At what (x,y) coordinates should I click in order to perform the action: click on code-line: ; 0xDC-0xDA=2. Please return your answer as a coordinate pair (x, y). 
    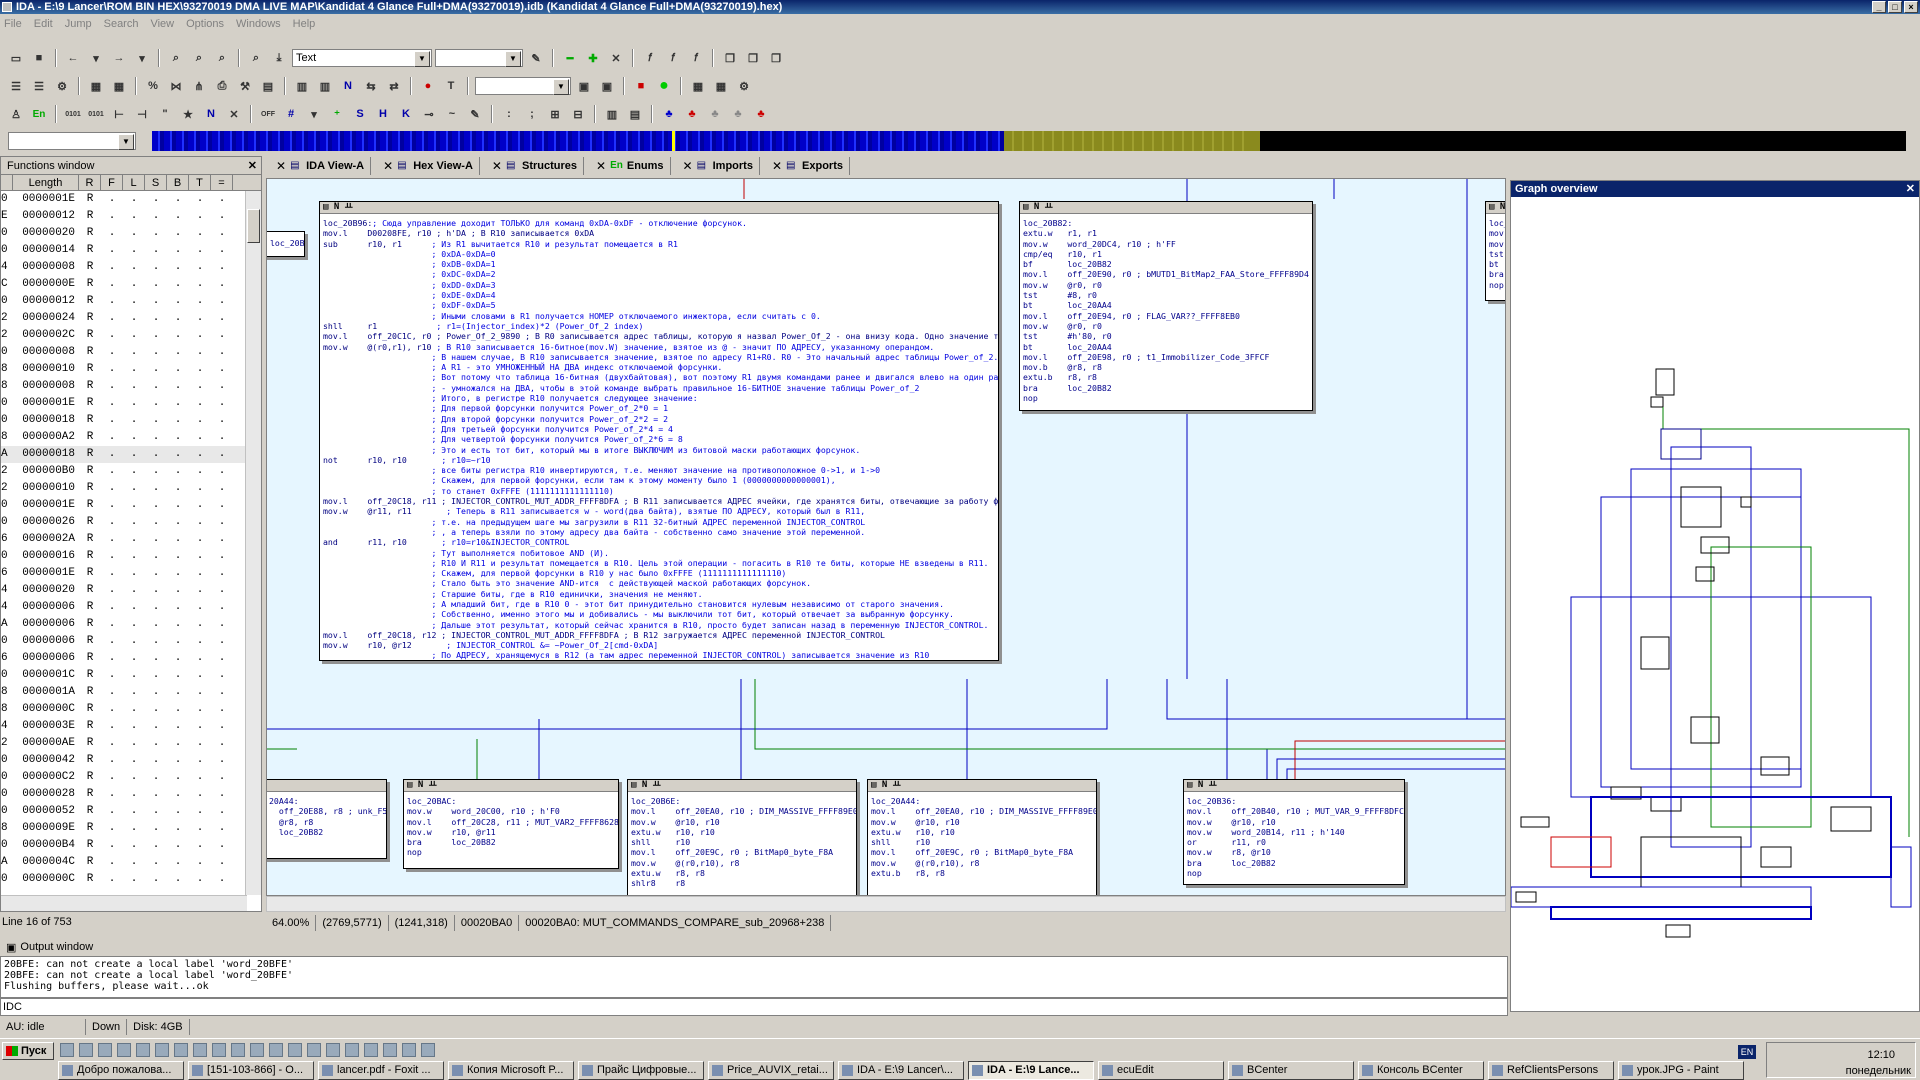
    Looking at the image, I should click on (659, 274).